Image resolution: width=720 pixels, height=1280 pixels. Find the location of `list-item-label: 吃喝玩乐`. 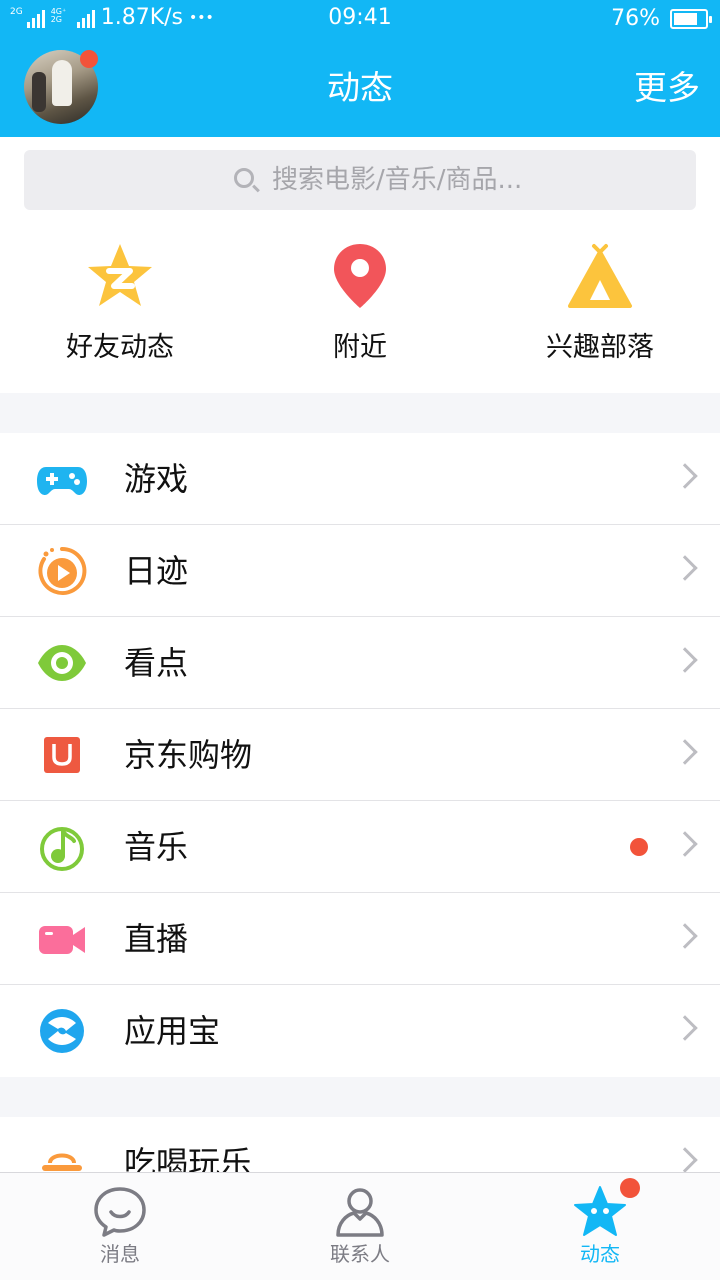

list-item-label: 吃喝玩乐 is located at coordinates (188, 1158).